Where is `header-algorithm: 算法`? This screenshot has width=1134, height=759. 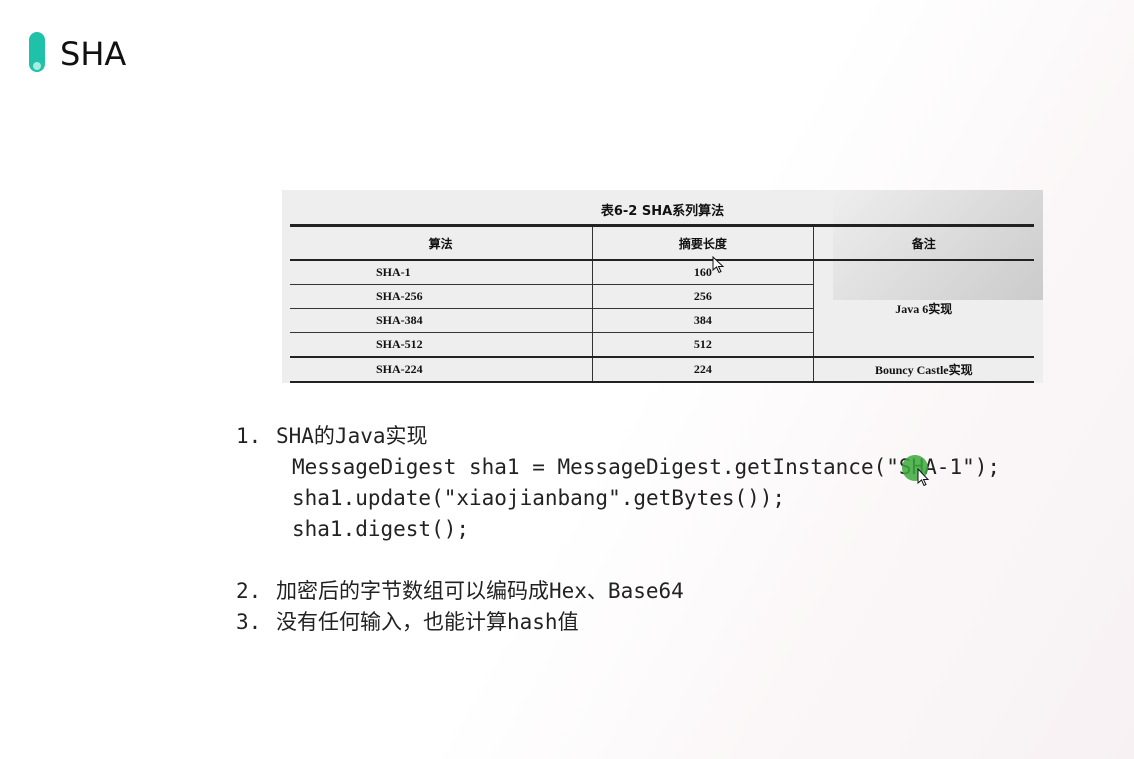 header-algorithm: 算法 is located at coordinates (442, 242).